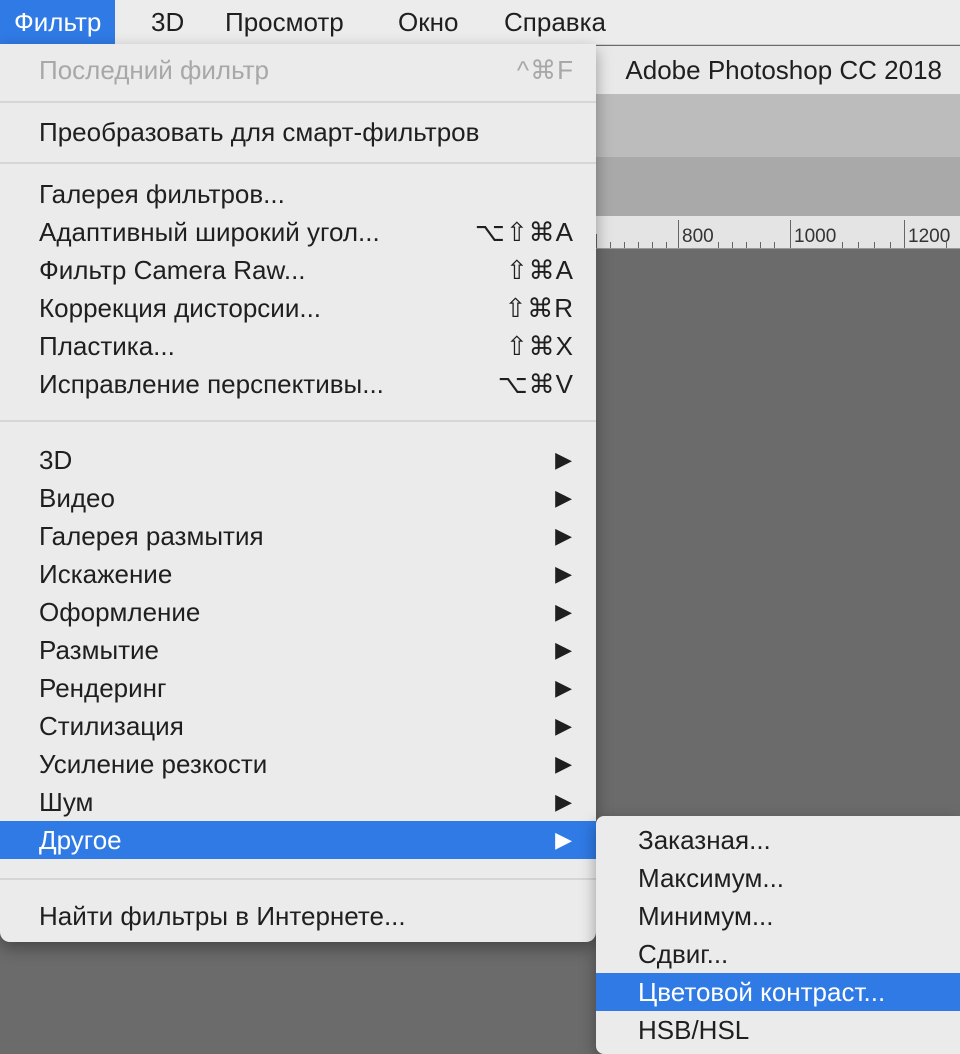 This screenshot has height=1054, width=960. I want to click on menubar-item-view: Просмотр, so click(284, 22).